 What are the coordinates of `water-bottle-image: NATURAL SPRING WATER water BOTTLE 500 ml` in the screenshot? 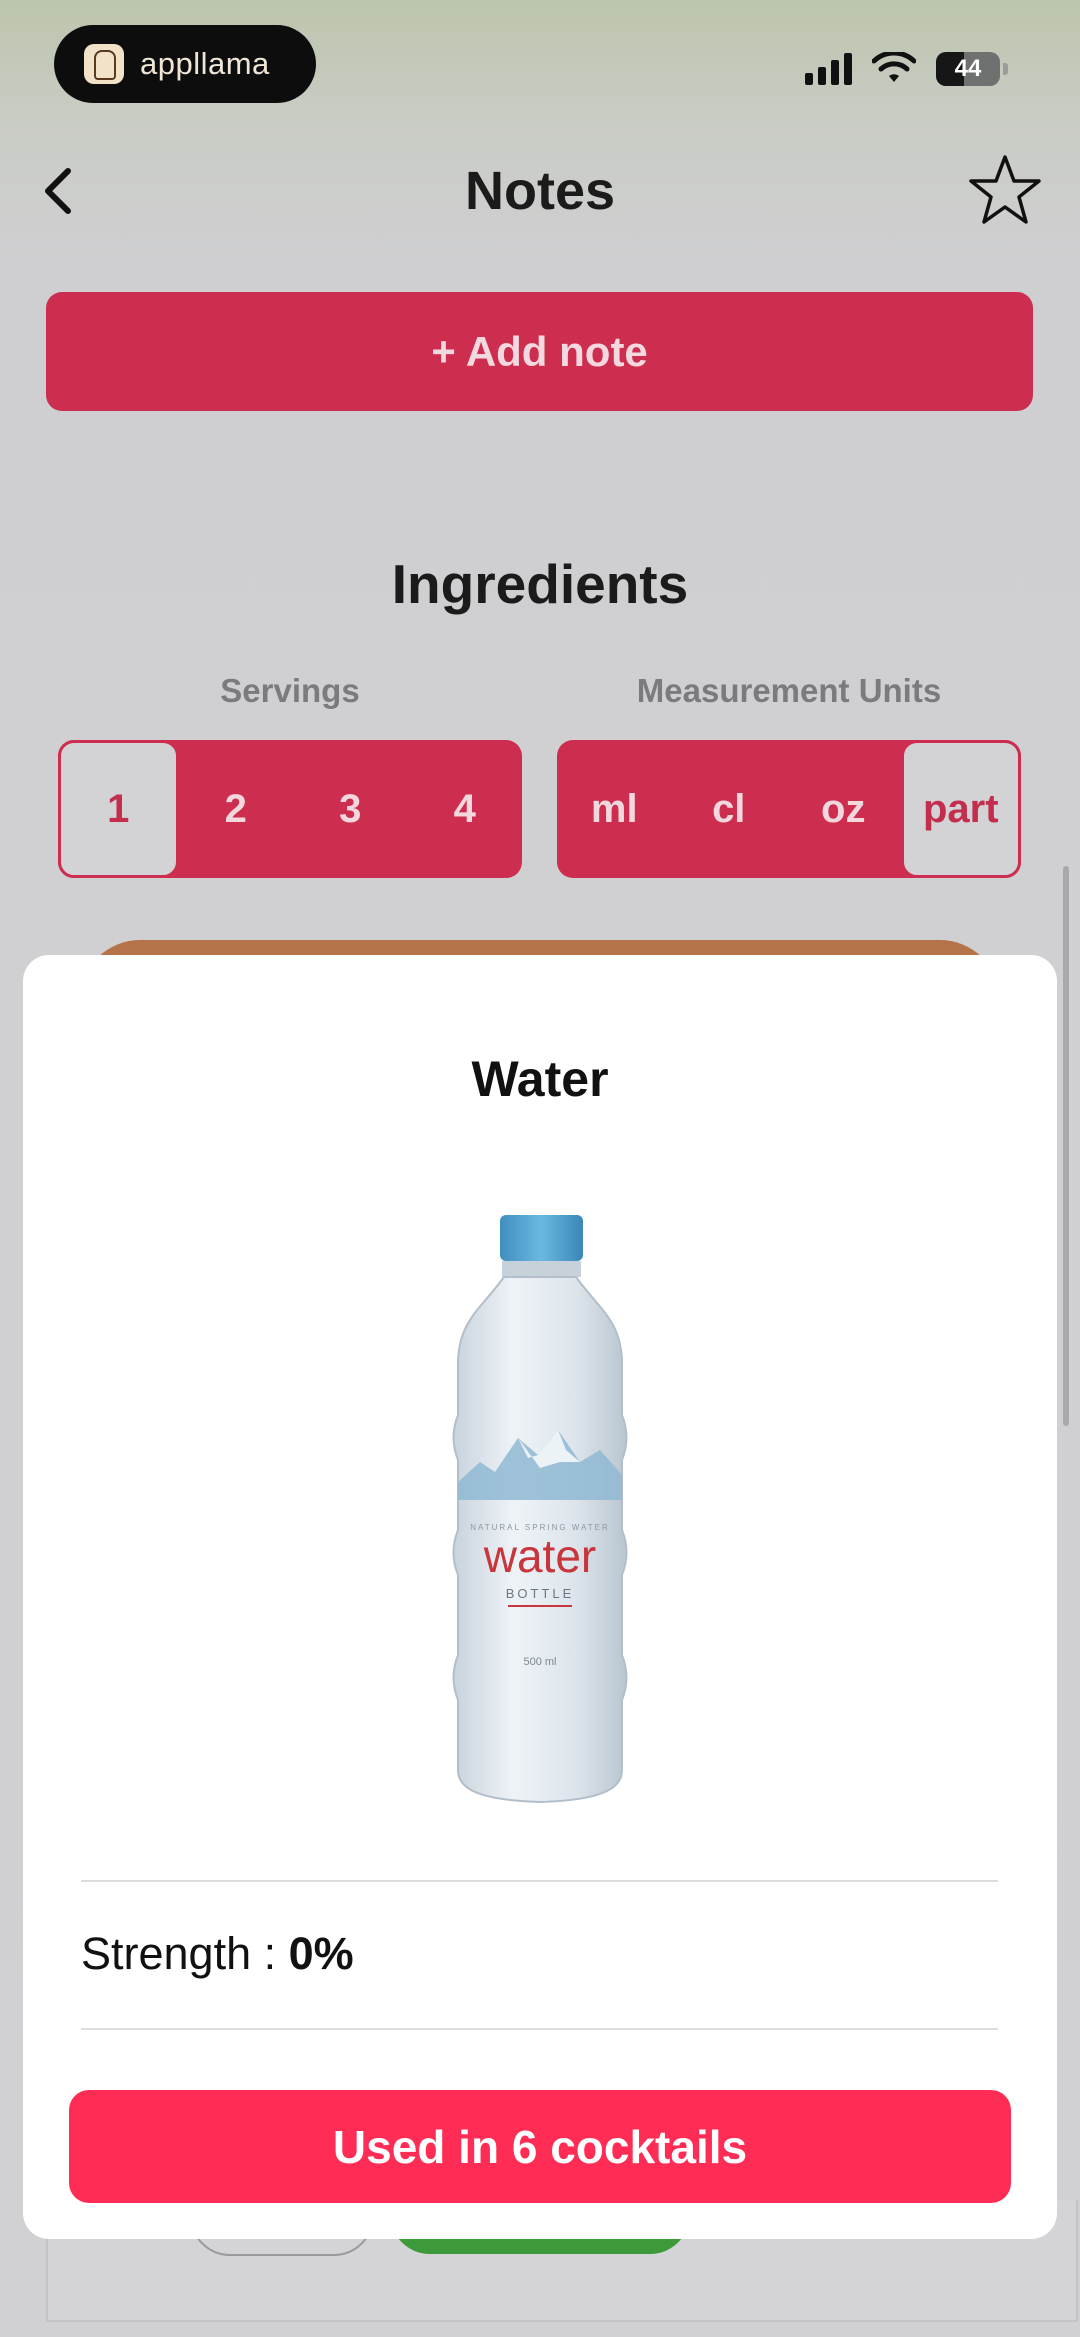 It's located at (540, 1509).